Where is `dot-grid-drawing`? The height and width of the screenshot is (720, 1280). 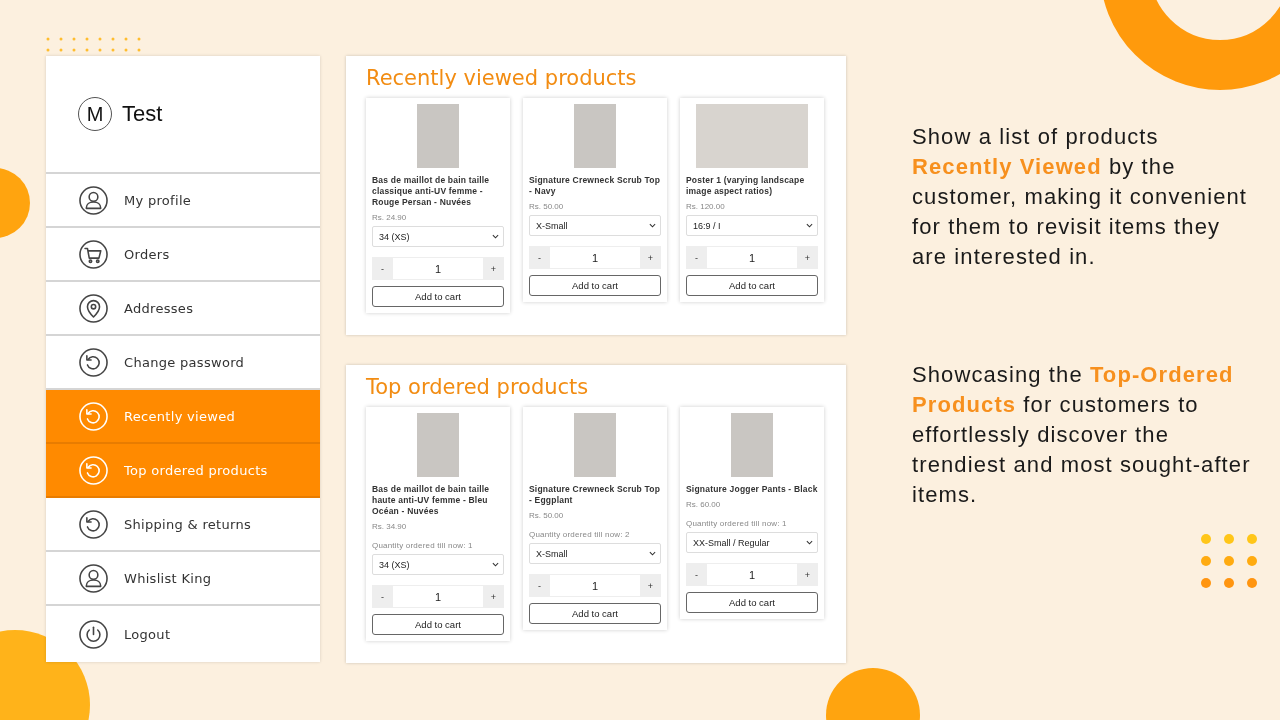 dot-grid-drawing is located at coordinates (1229, 561).